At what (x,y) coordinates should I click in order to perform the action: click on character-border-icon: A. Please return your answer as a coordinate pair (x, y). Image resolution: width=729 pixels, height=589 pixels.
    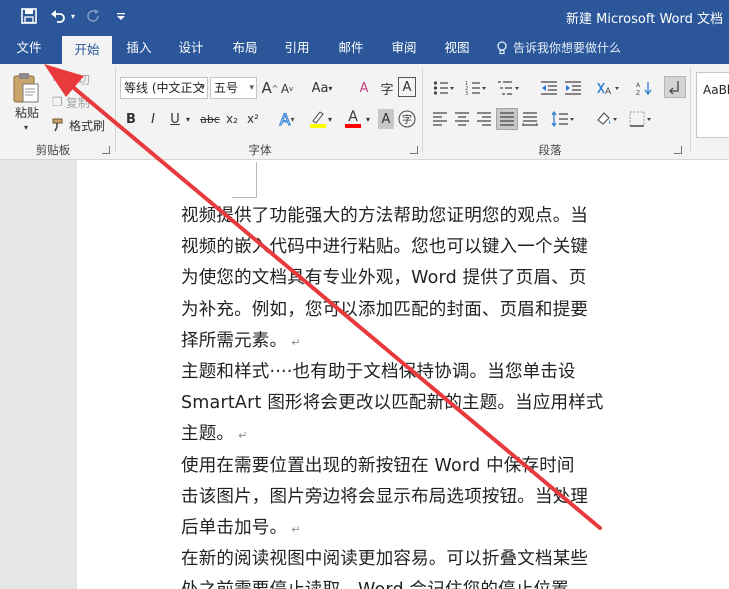
    Looking at the image, I should click on (407, 87).